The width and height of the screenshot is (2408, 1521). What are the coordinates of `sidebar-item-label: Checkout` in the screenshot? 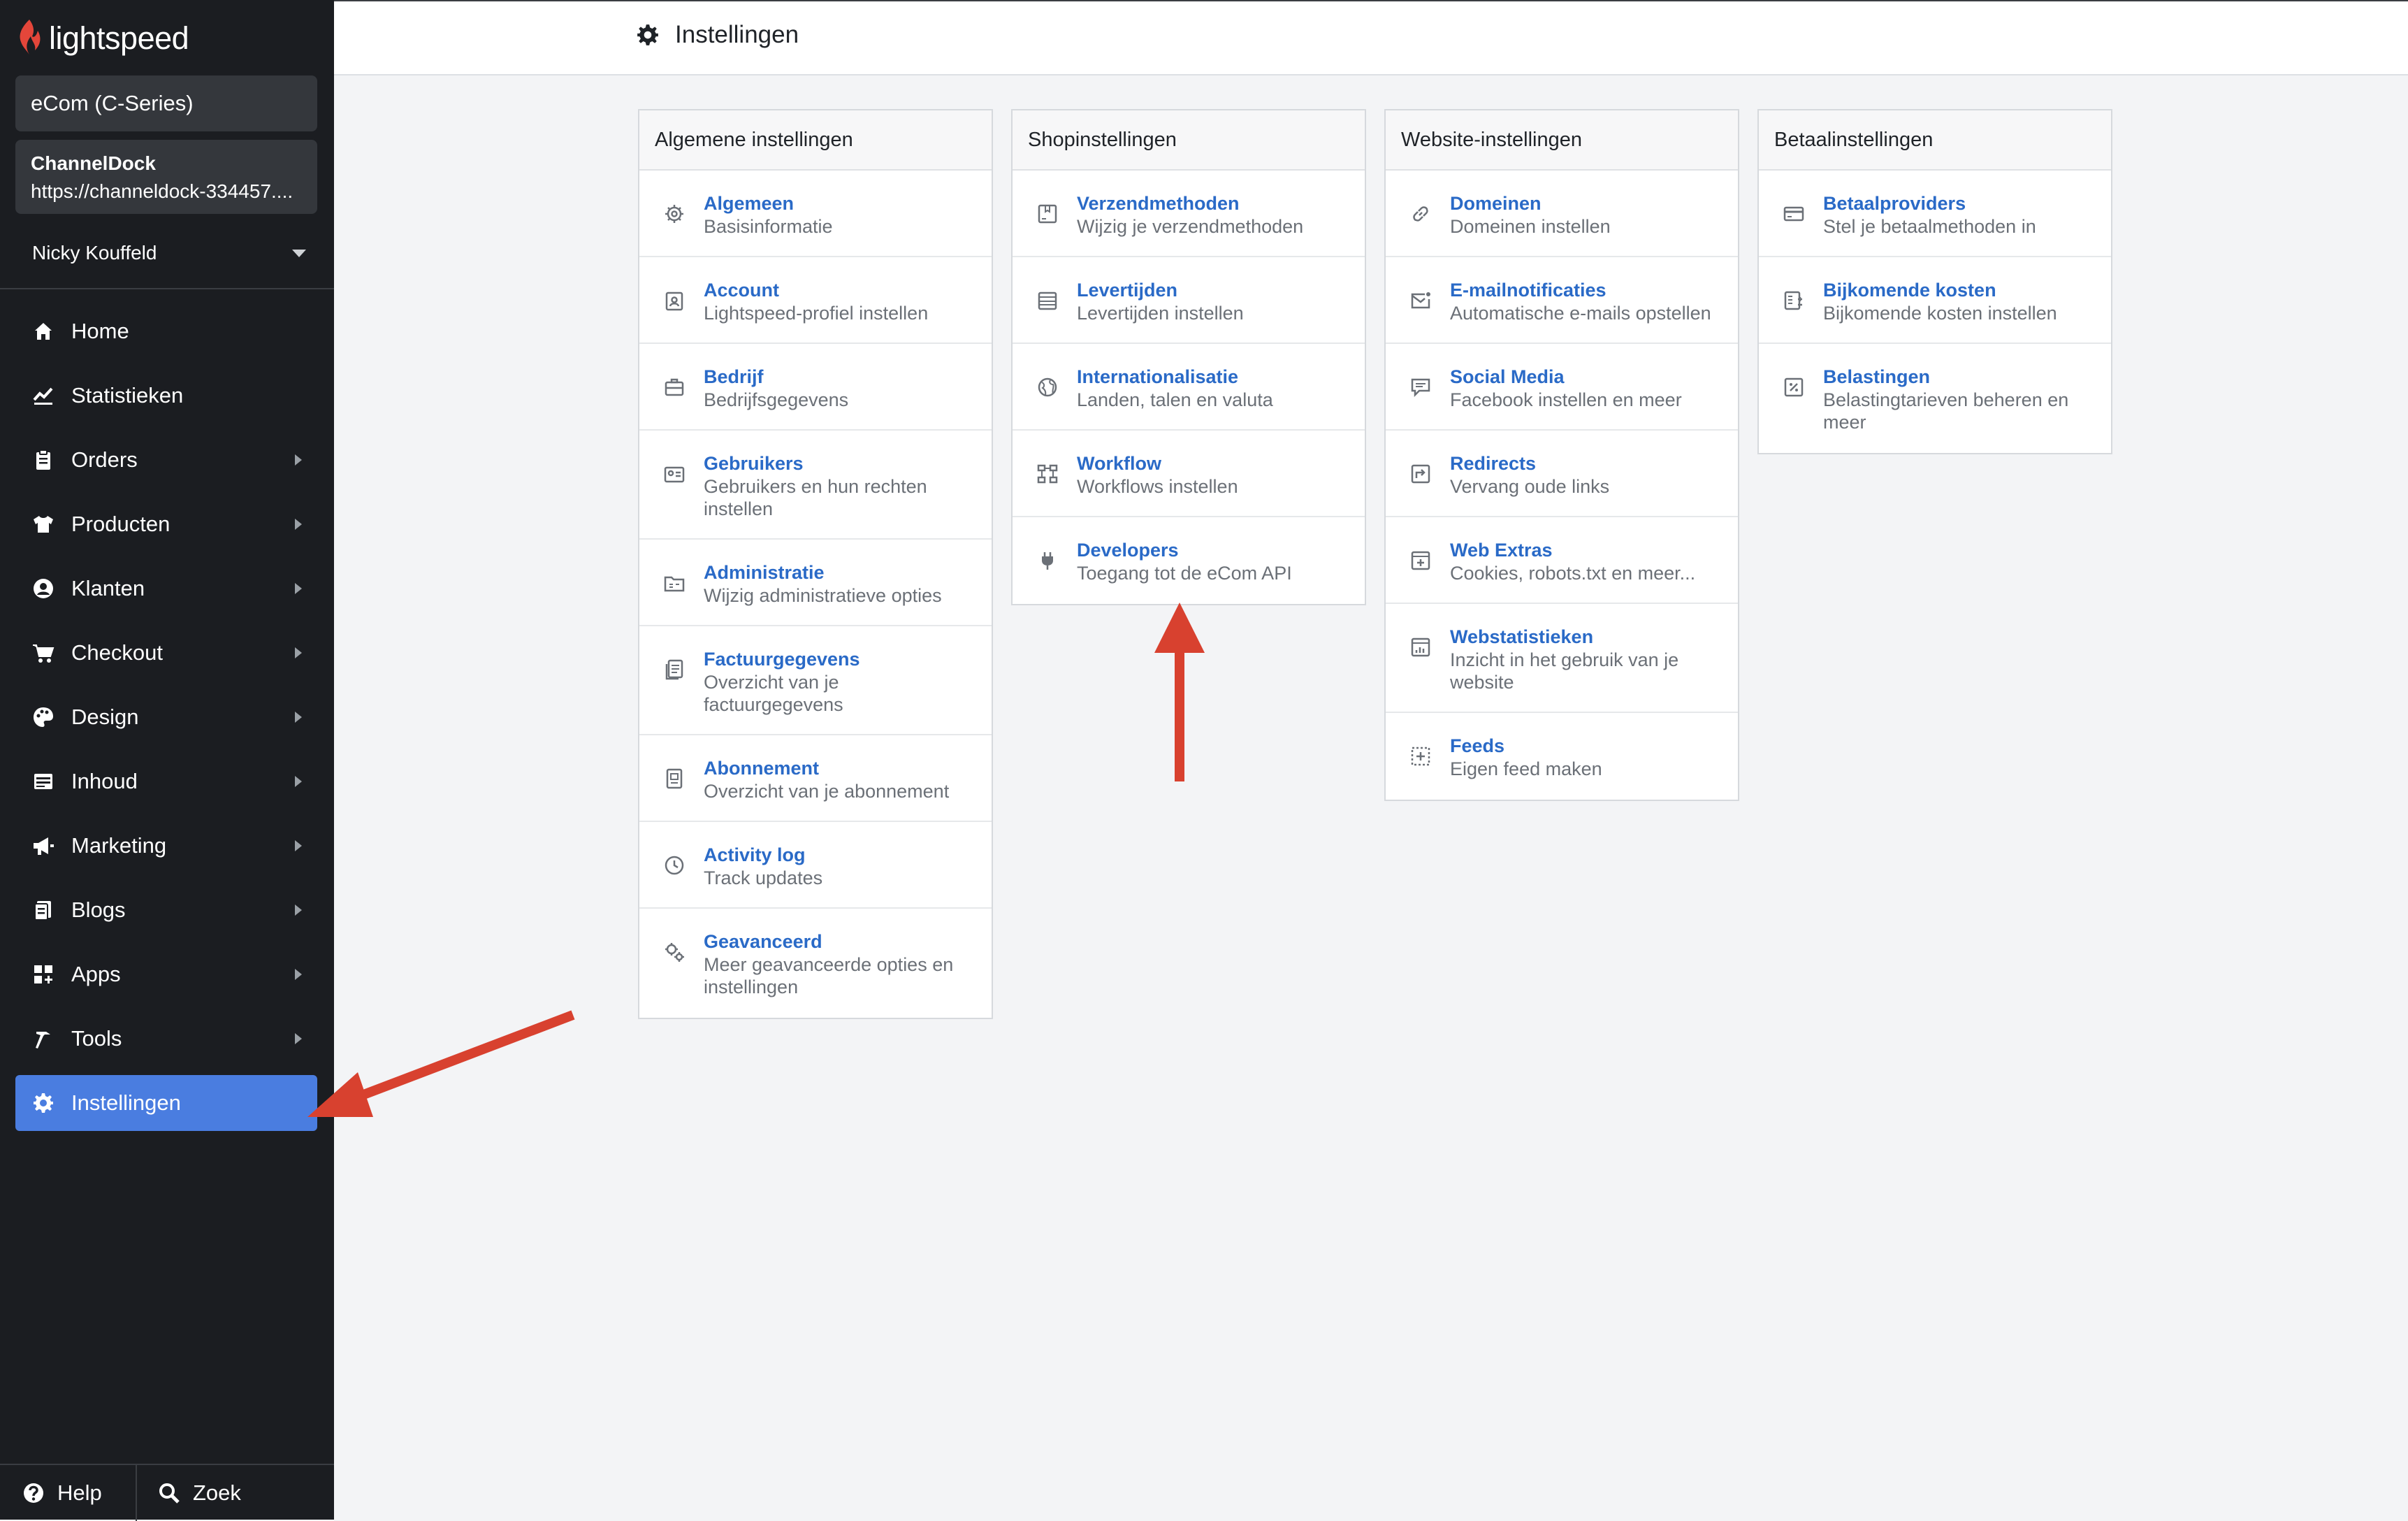 It's located at (117, 652).